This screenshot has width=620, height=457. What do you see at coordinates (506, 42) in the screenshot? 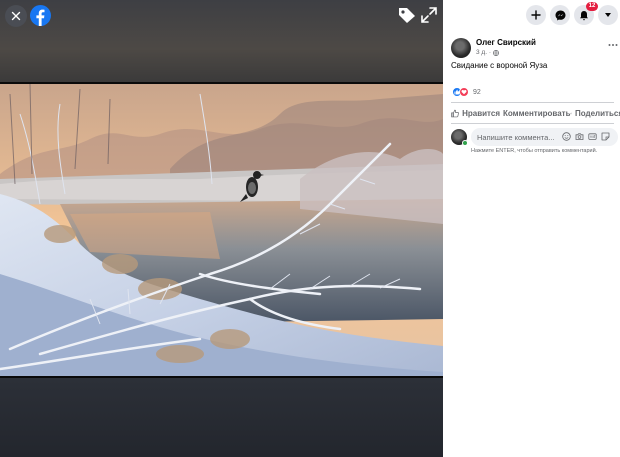
I see `author-name: Олег Свирский` at bounding box center [506, 42].